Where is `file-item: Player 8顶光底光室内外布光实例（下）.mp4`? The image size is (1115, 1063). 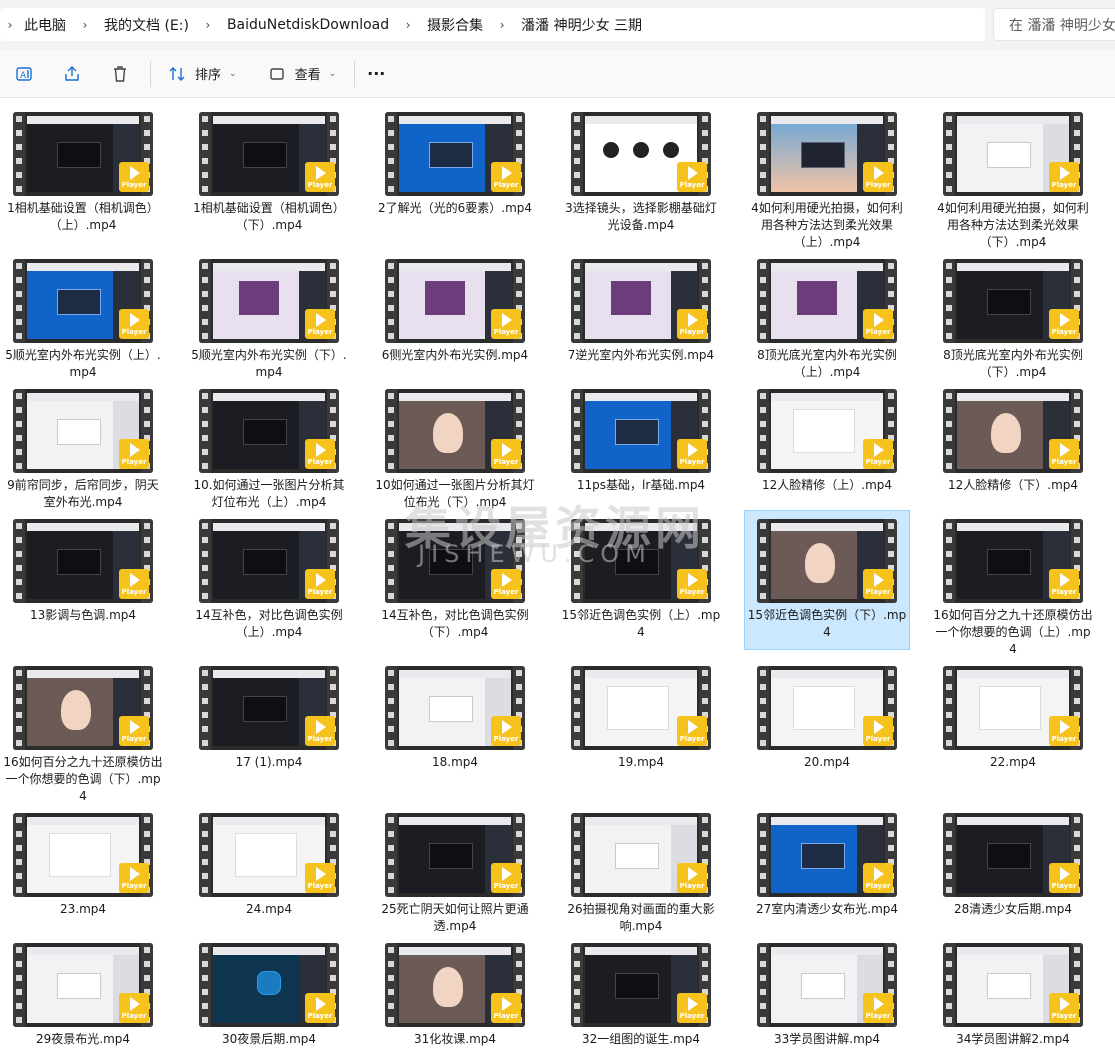
file-item: Player 8顶光底光室内外布光实例（下）.mp4 is located at coordinates (1013, 320).